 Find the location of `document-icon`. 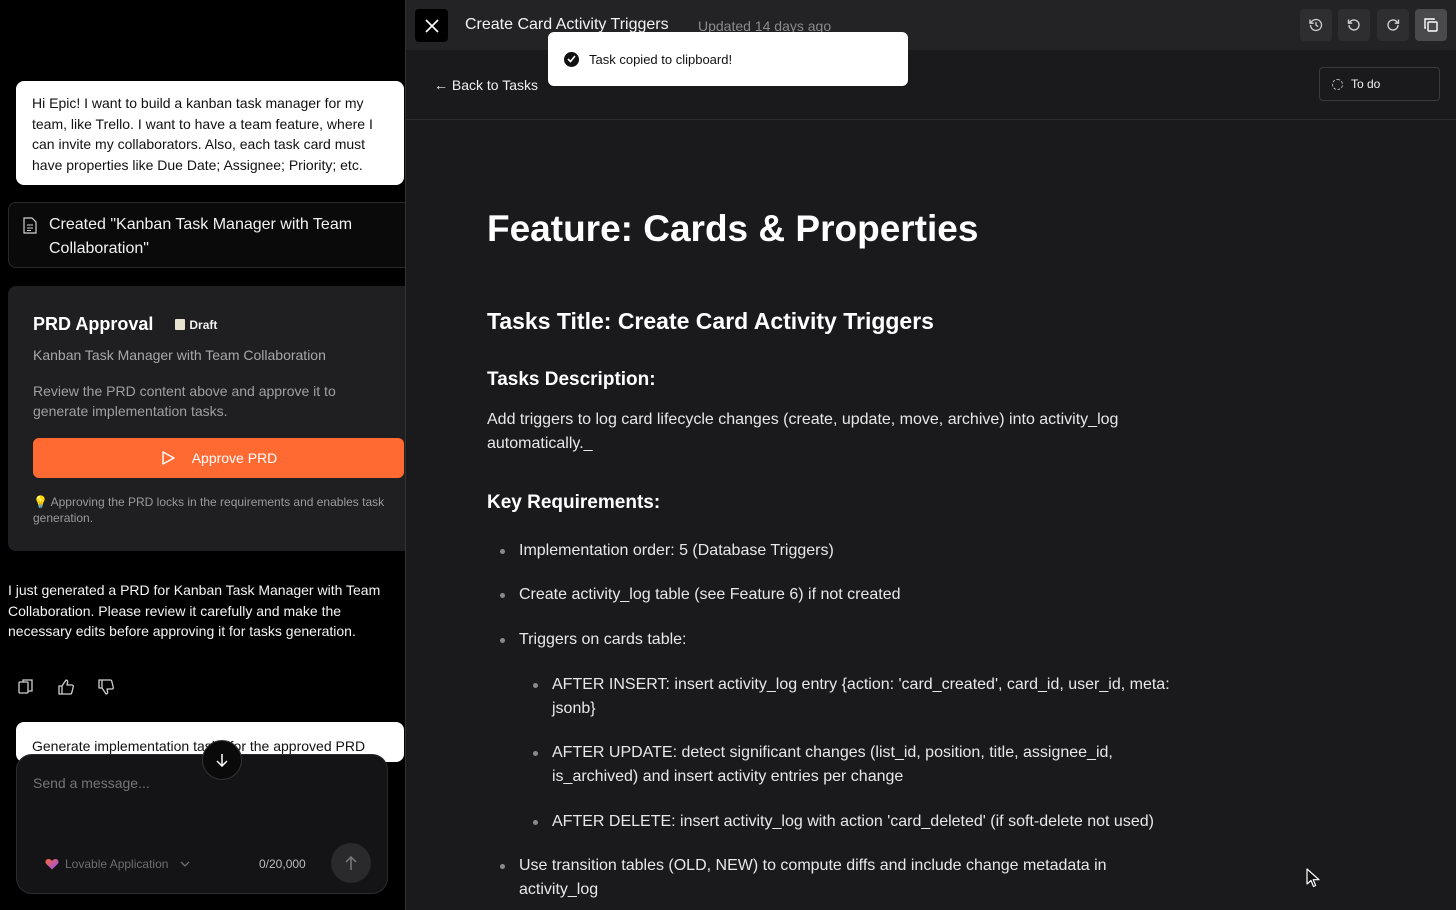

document-icon is located at coordinates (30, 225).